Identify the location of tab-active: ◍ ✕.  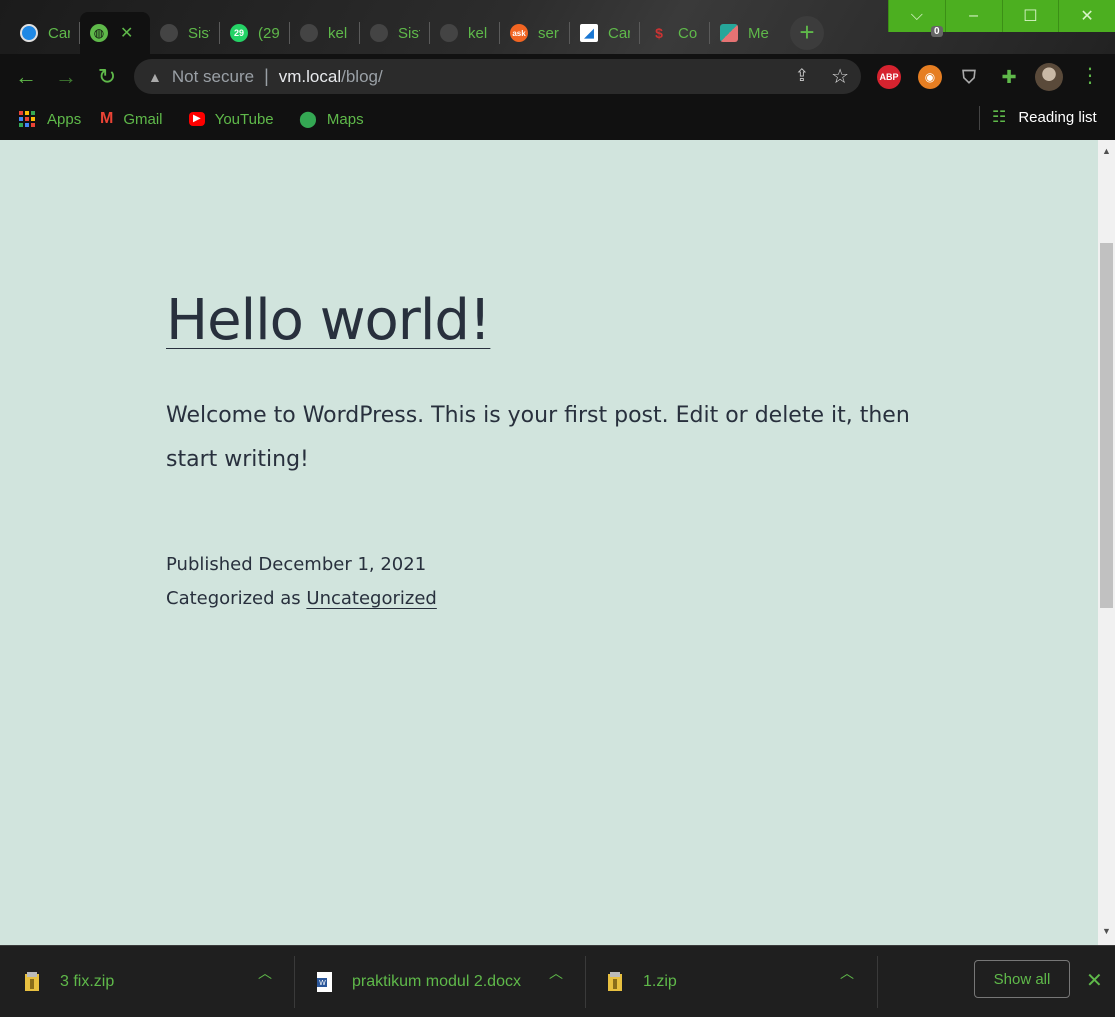
(115, 33).